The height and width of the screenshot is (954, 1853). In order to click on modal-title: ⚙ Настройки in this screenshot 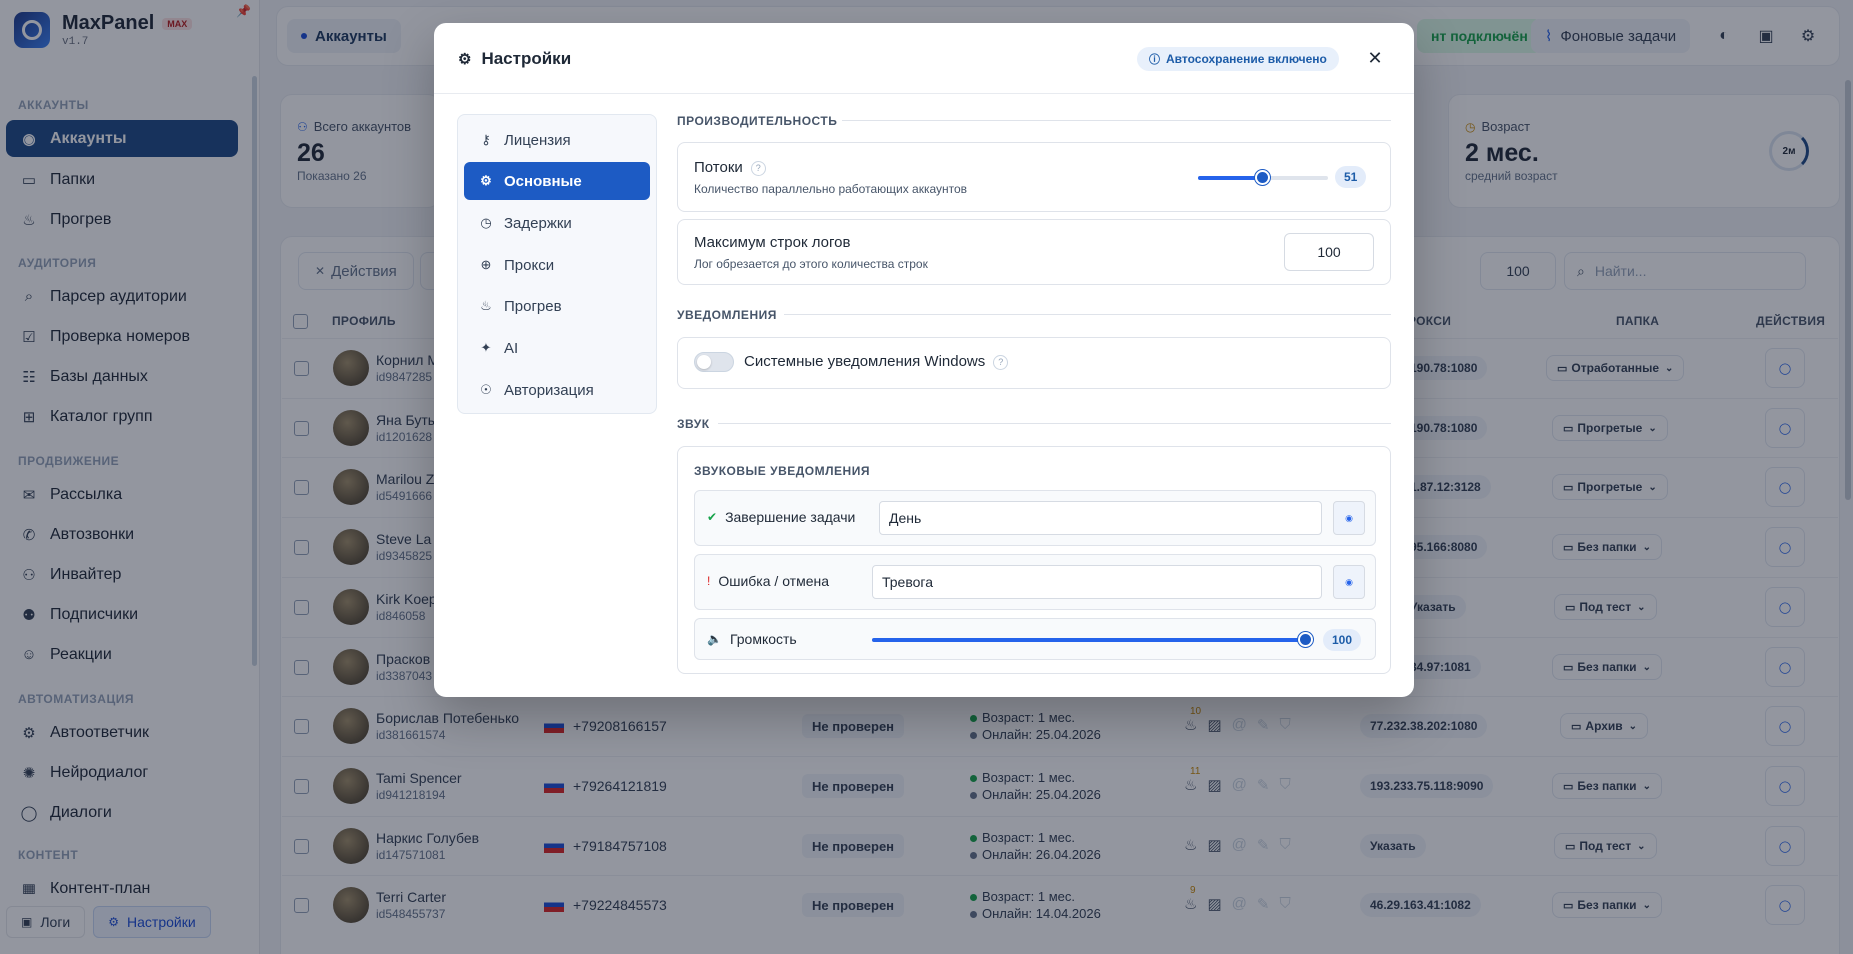, I will do `click(514, 59)`.